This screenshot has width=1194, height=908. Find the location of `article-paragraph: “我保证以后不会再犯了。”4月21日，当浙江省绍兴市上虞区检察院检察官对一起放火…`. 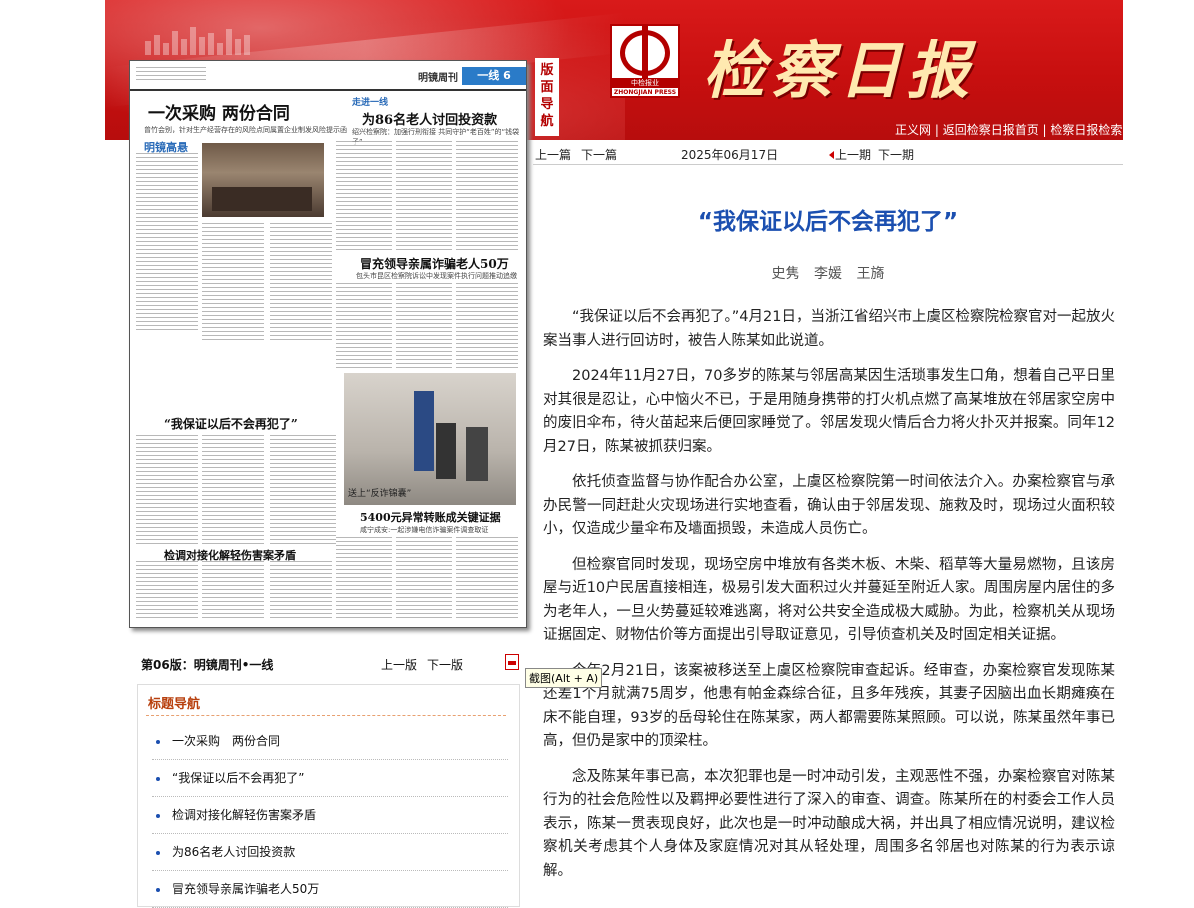

article-paragraph: “我保证以后不会再犯了。”4月21日，当浙江省绍兴市上虞区检察院检察官对一起放火… is located at coordinates (829, 329).